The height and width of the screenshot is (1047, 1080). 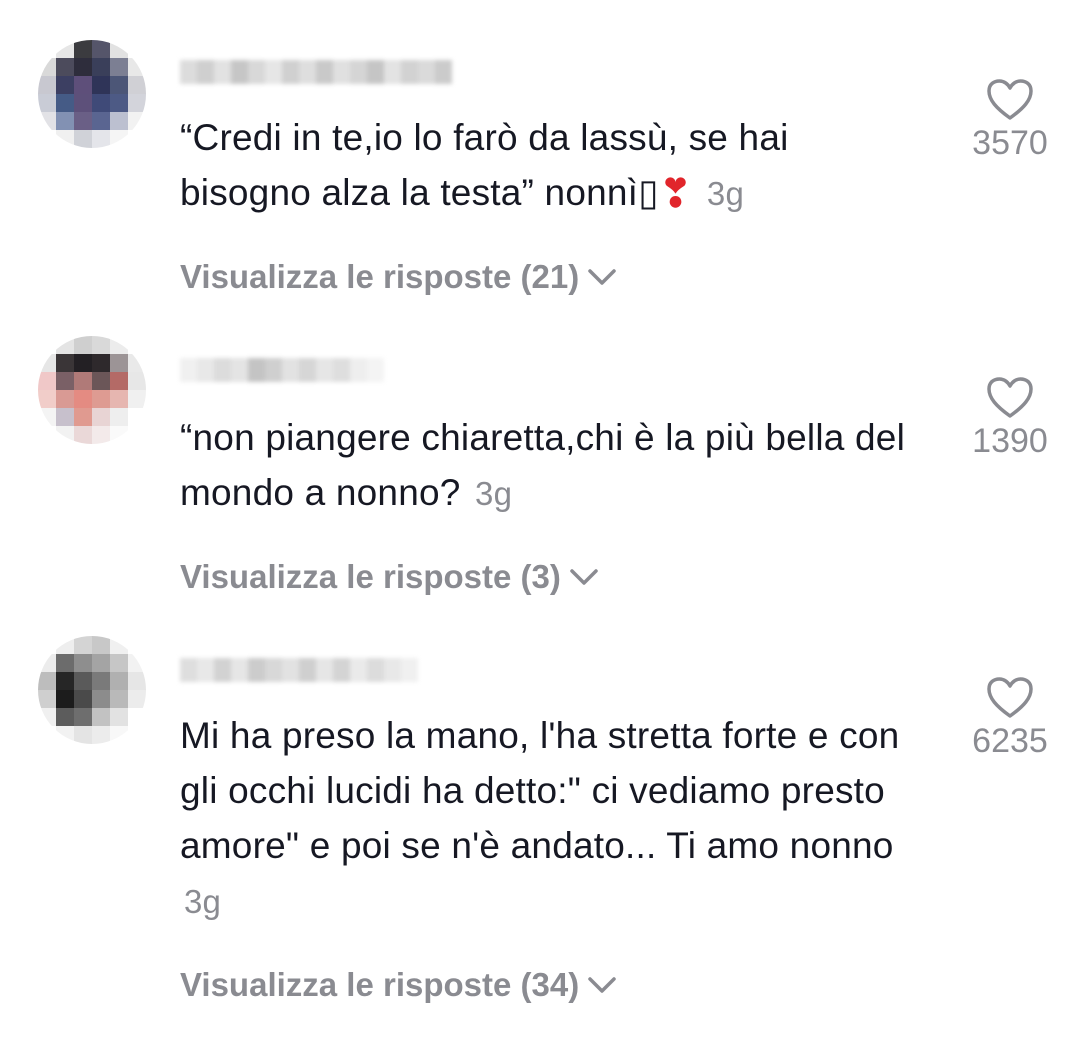 I want to click on like-button: 6235, so click(x=1010, y=718).